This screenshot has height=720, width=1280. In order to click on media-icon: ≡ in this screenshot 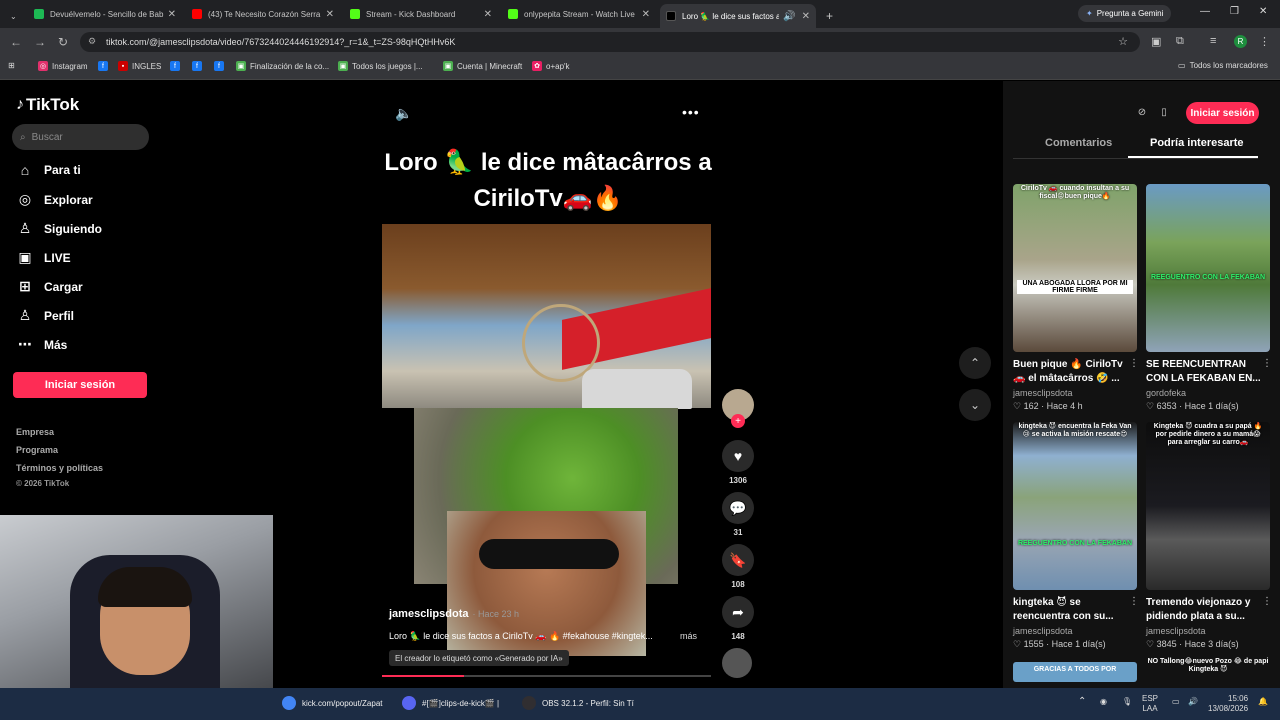, I will do `click(1213, 41)`.